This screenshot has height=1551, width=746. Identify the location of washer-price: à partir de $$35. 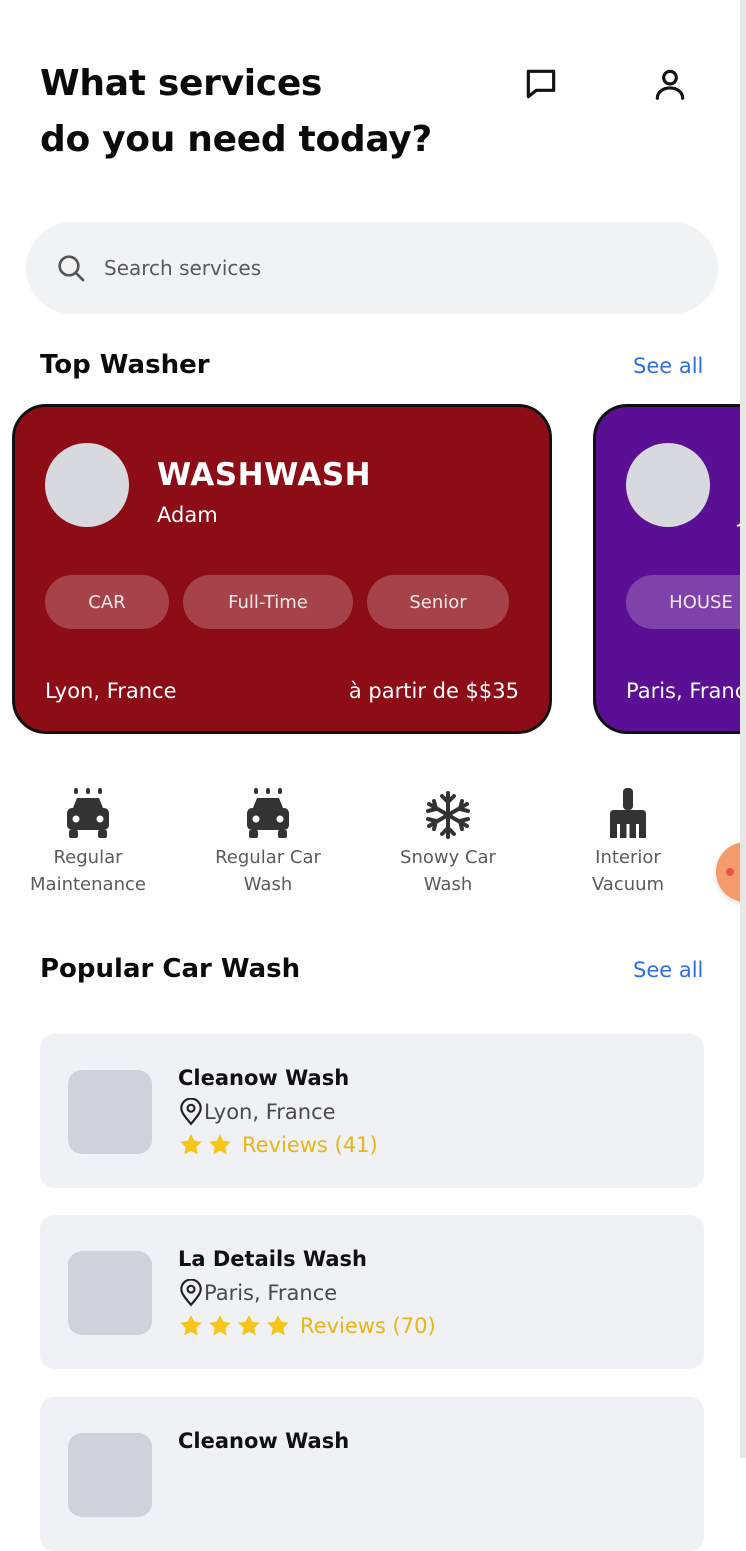
(433, 691).